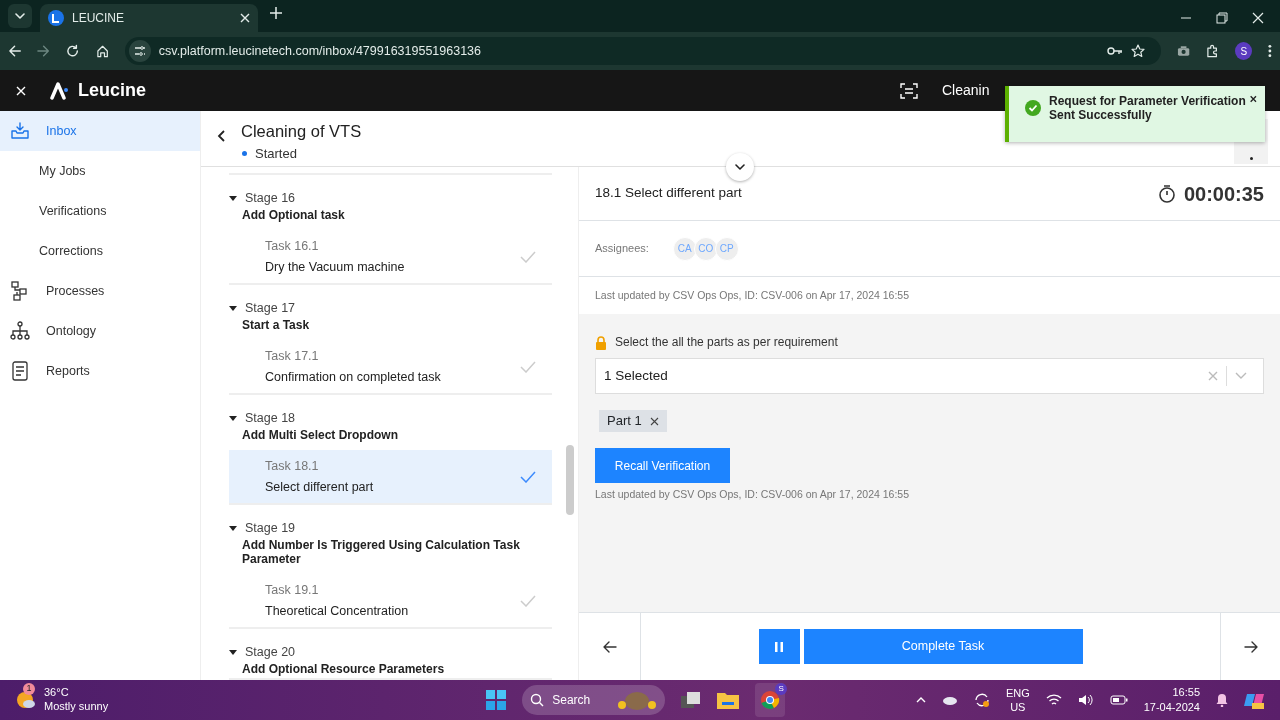 The height and width of the screenshot is (720, 1280). Describe the element at coordinates (1270, 51) in the screenshot. I see `more-icon` at that location.